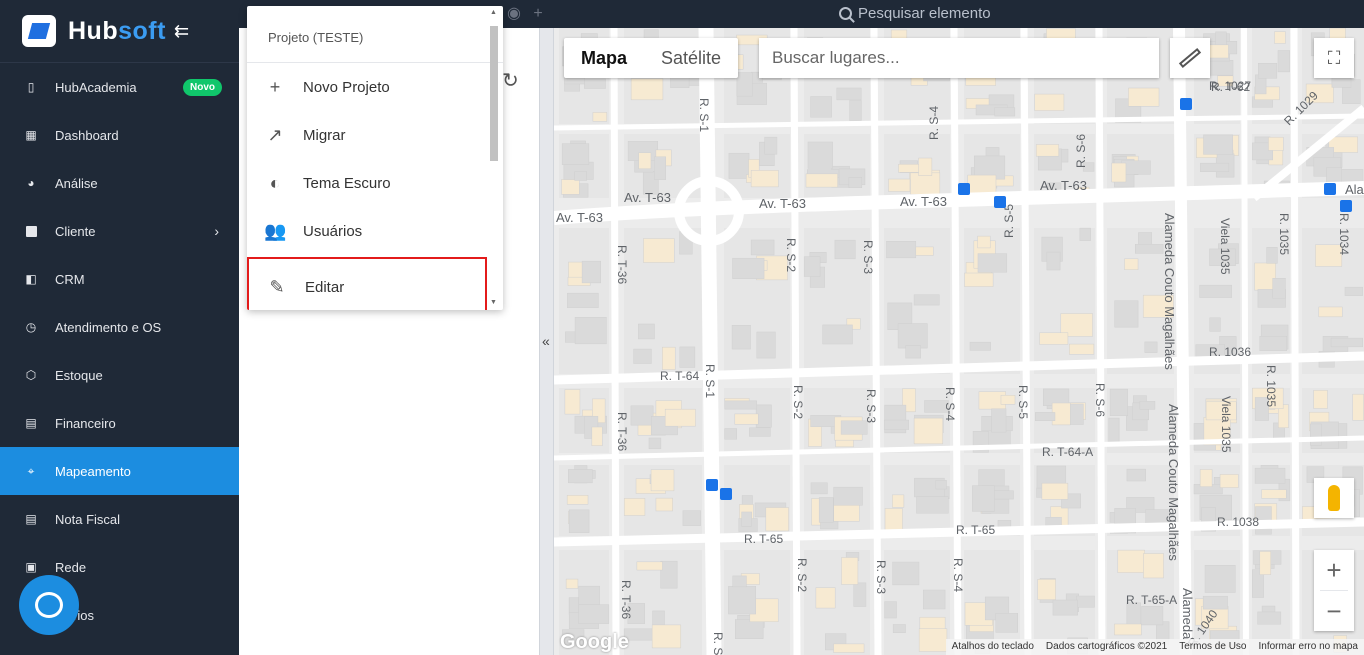  I want to click on sidebar-item-label: HubAcademia, so click(96, 87).